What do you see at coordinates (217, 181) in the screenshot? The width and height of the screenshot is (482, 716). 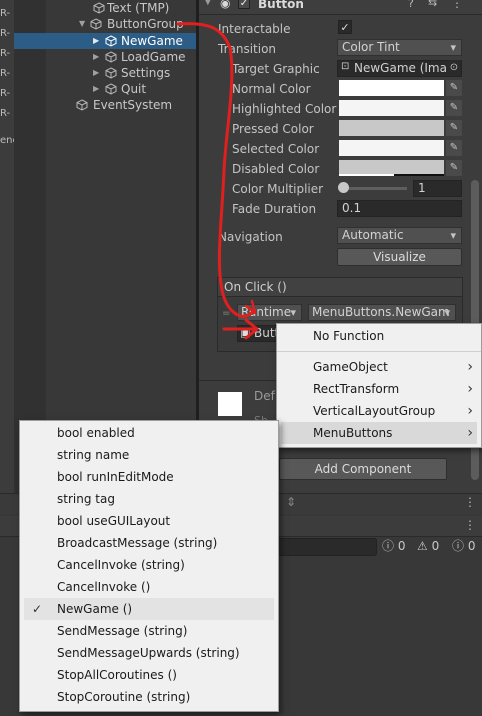 I see `annotation-arrow` at bounding box center [217, 181].